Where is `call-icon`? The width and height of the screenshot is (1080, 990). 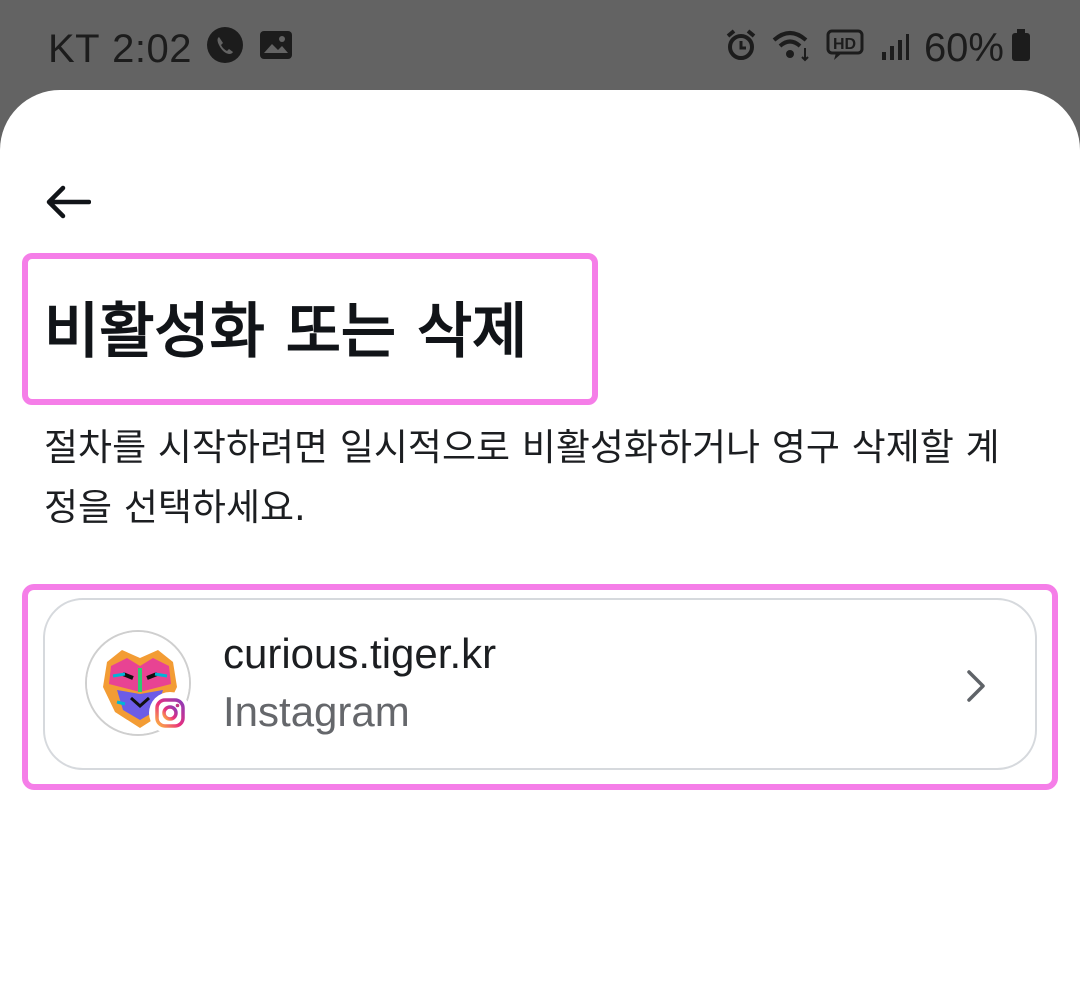 call-icon is located at coordinates (225, 49).